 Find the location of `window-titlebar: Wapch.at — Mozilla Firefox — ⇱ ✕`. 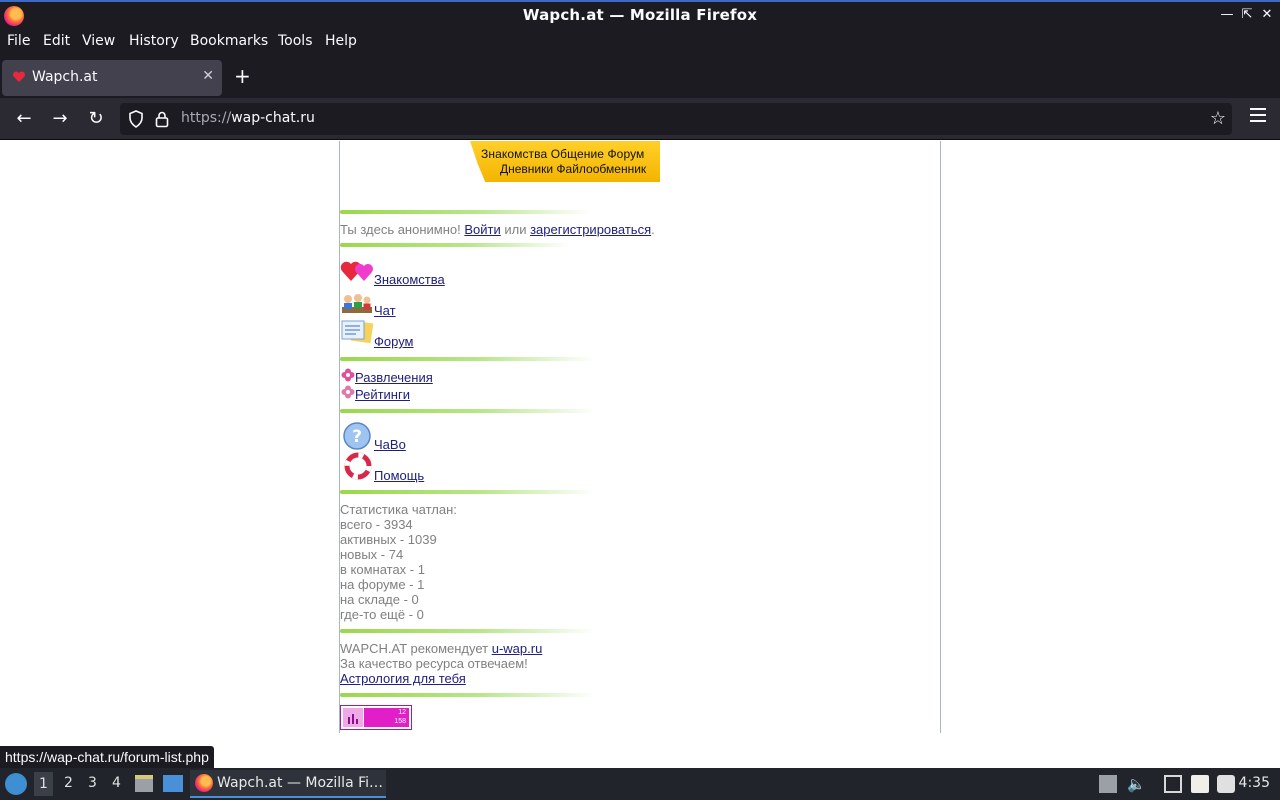

window-titlebar: Wapch.at — Mozilla Firefox — ⇱ ✕ is located at coordinates (640, 15).